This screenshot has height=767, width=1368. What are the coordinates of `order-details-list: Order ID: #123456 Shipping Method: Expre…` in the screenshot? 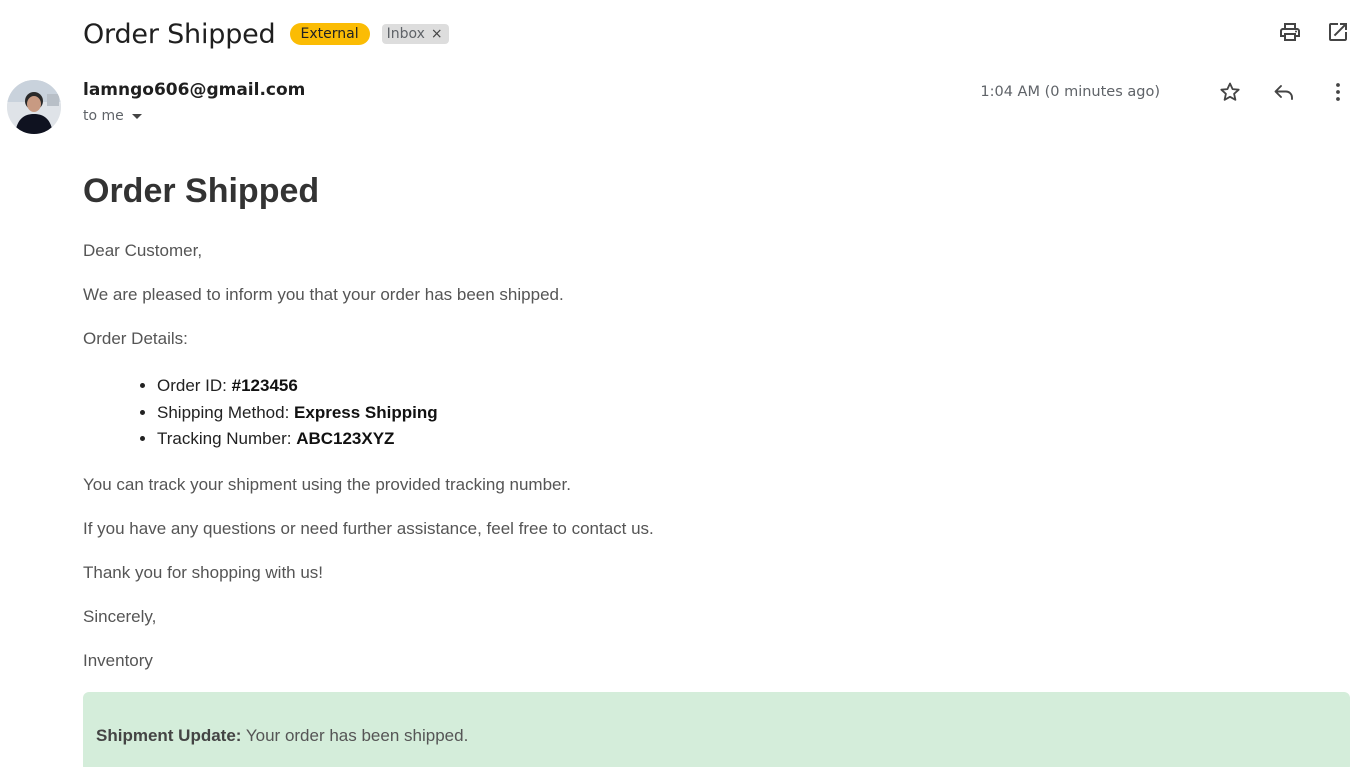 It's located at (716, 413).